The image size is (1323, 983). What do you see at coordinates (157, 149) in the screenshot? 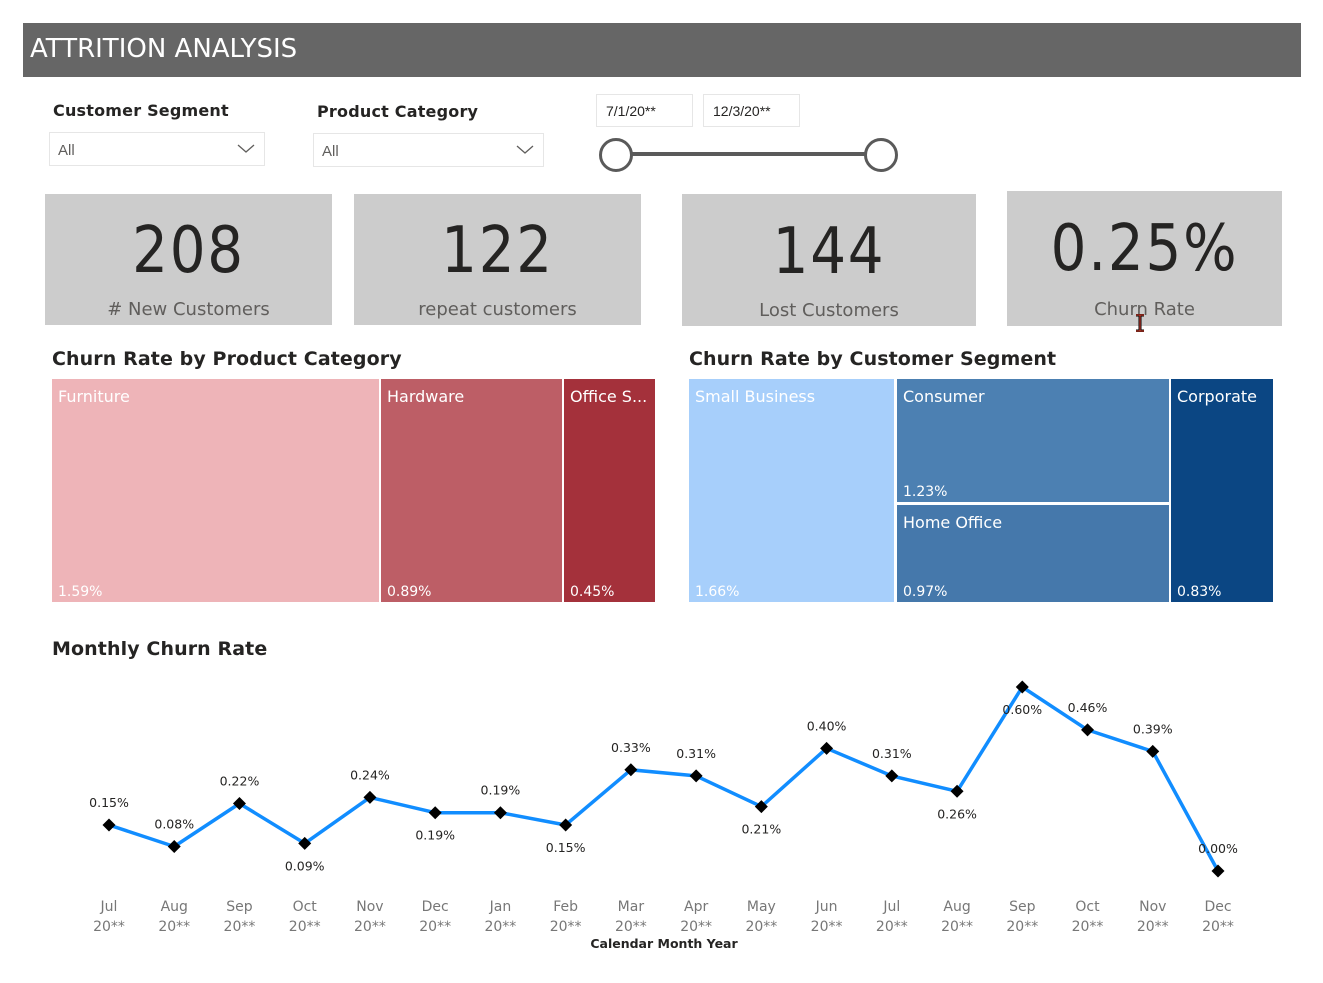
I see `customer-segment-dropdown: All` at bounding box center [157, 149].